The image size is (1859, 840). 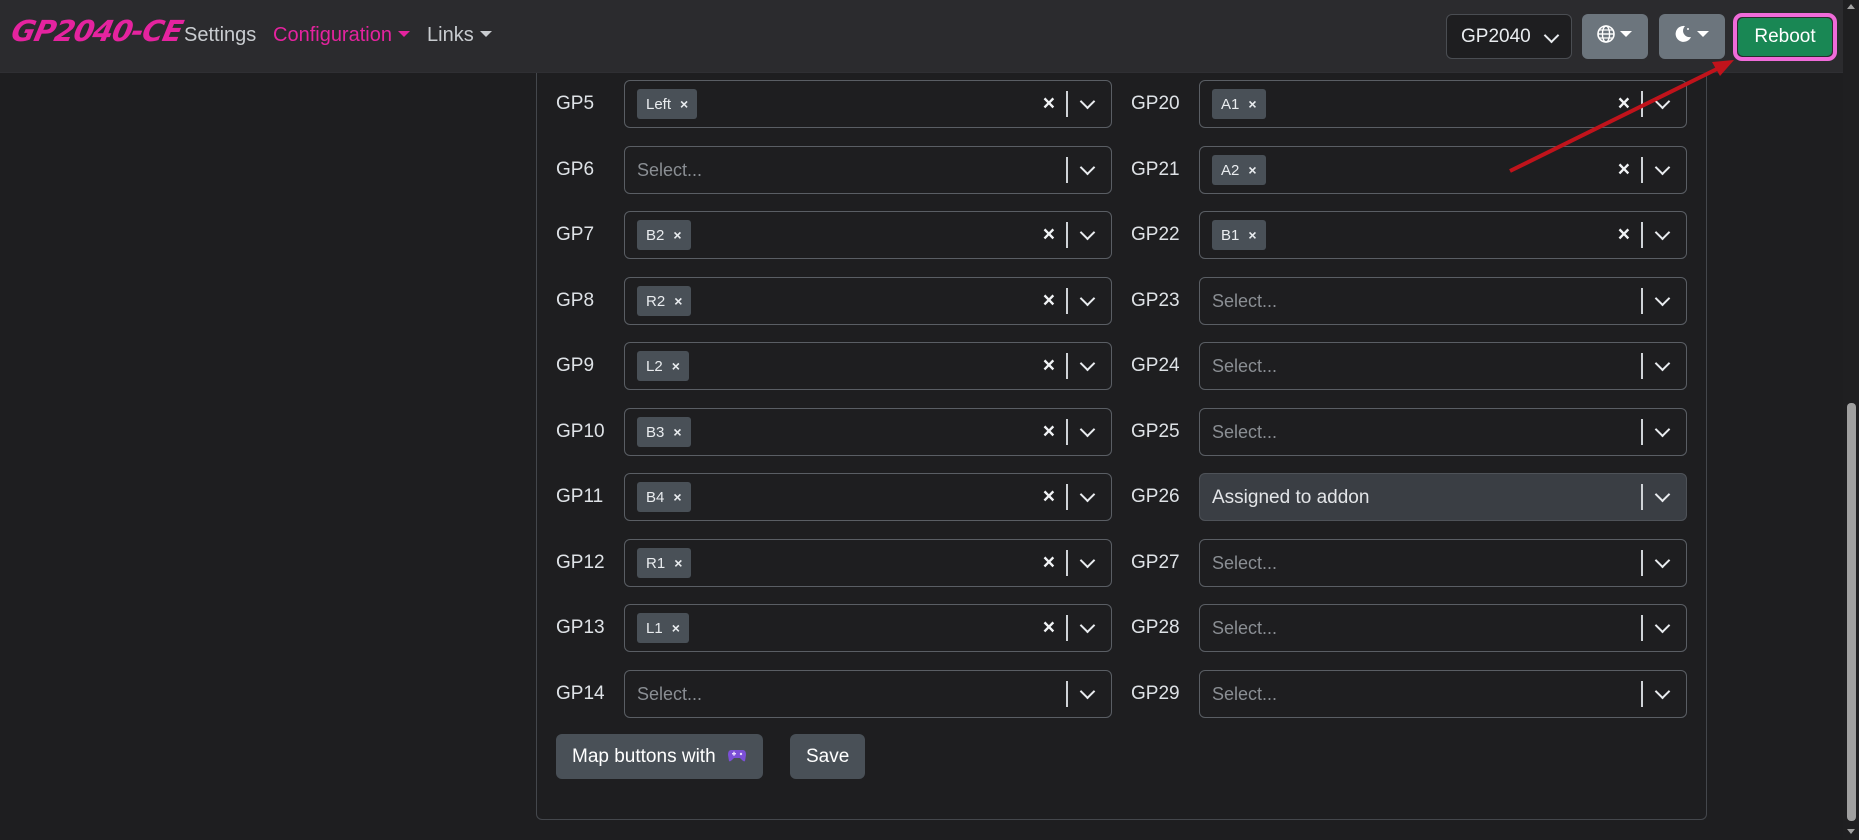 I want to click on scrollbar, so click(x=1851, y=420).